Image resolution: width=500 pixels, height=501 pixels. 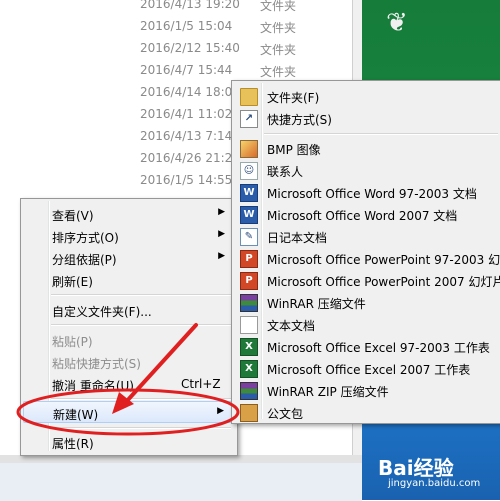 What do you see at coordinates (128, 340) in the screenshot?
I see `menu-item-paste: 粘贴(P)` at bounding box center [128, 340].